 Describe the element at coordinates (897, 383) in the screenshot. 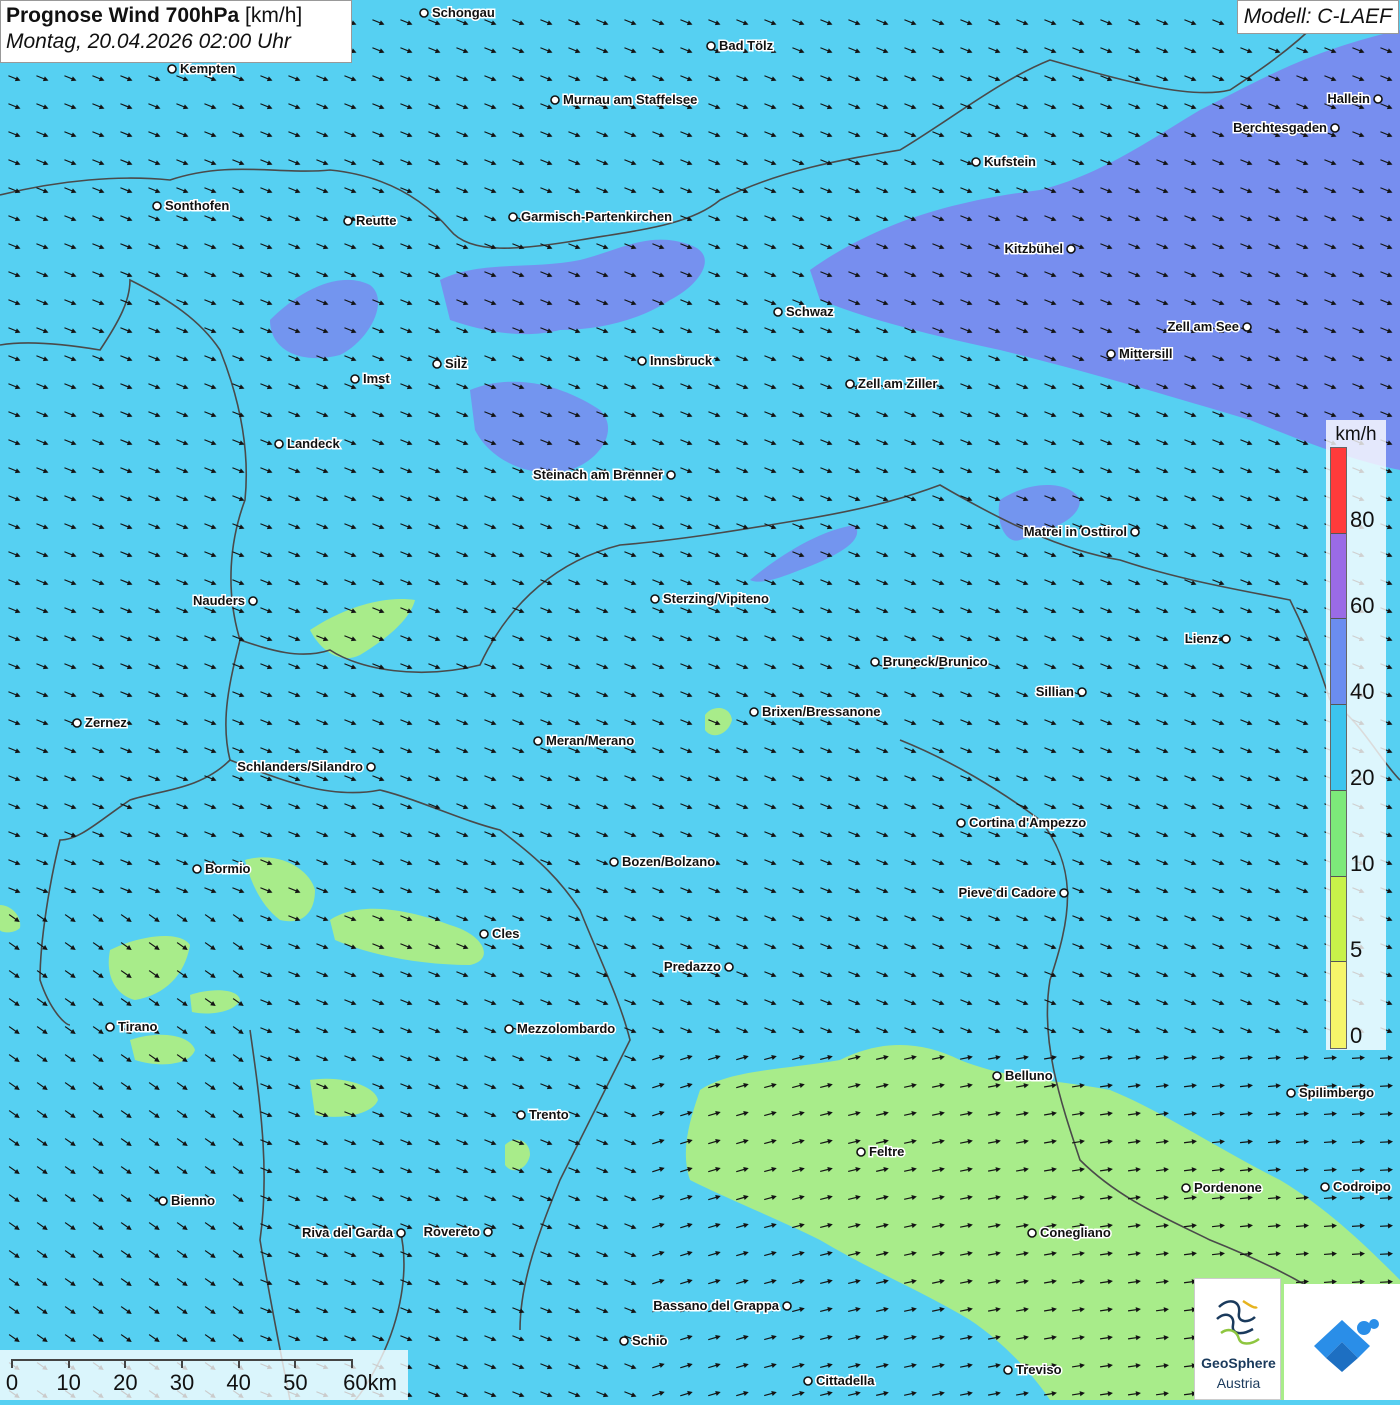

I see `city-label: Zell am Ziller` at that location.